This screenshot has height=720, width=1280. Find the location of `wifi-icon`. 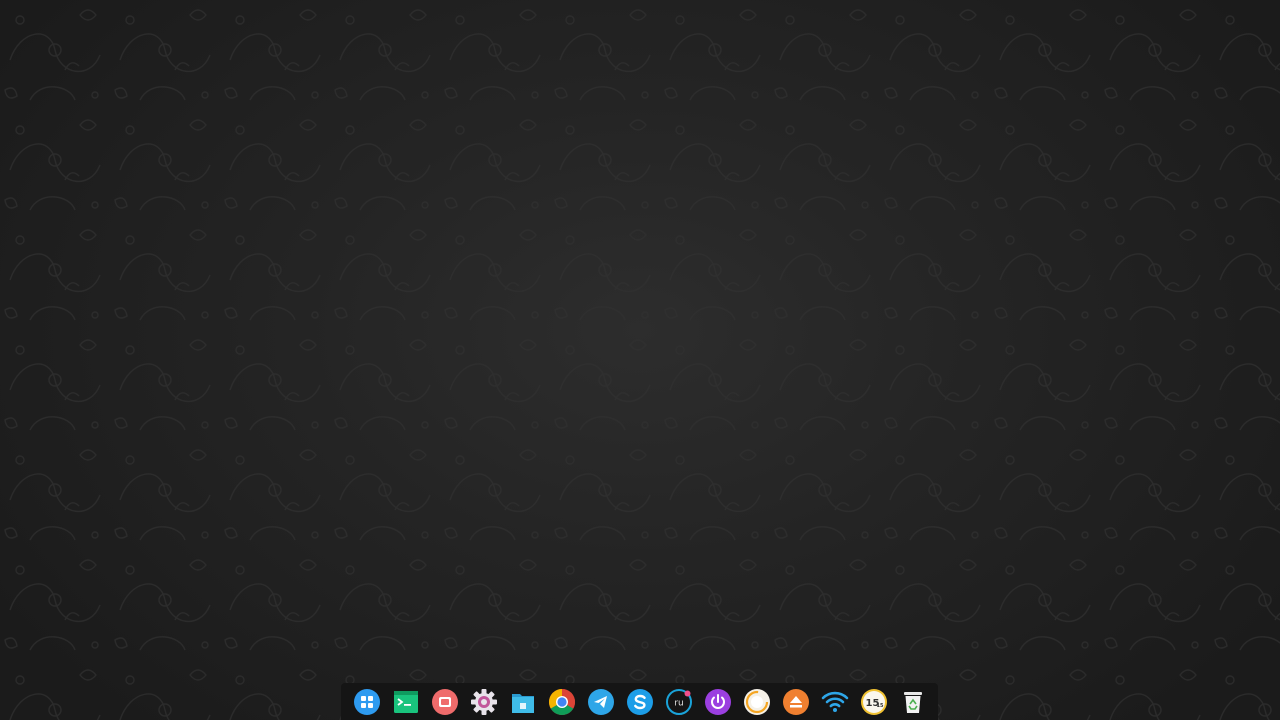

wifi-icon is located at coordinates (834, 701).